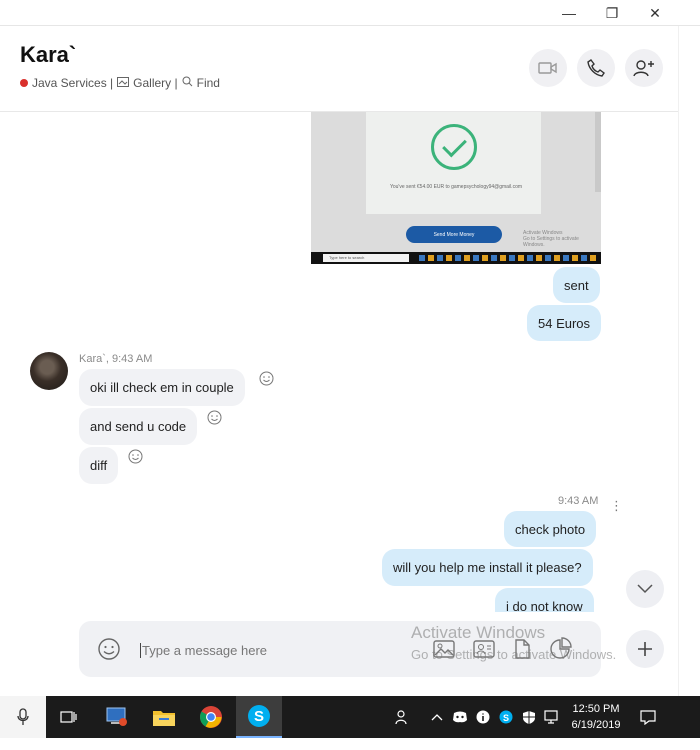  What do you see at coordinates (73, 83) in the screenshot?
I see `status-text: Java Services |` at bounding box center [73, 83].